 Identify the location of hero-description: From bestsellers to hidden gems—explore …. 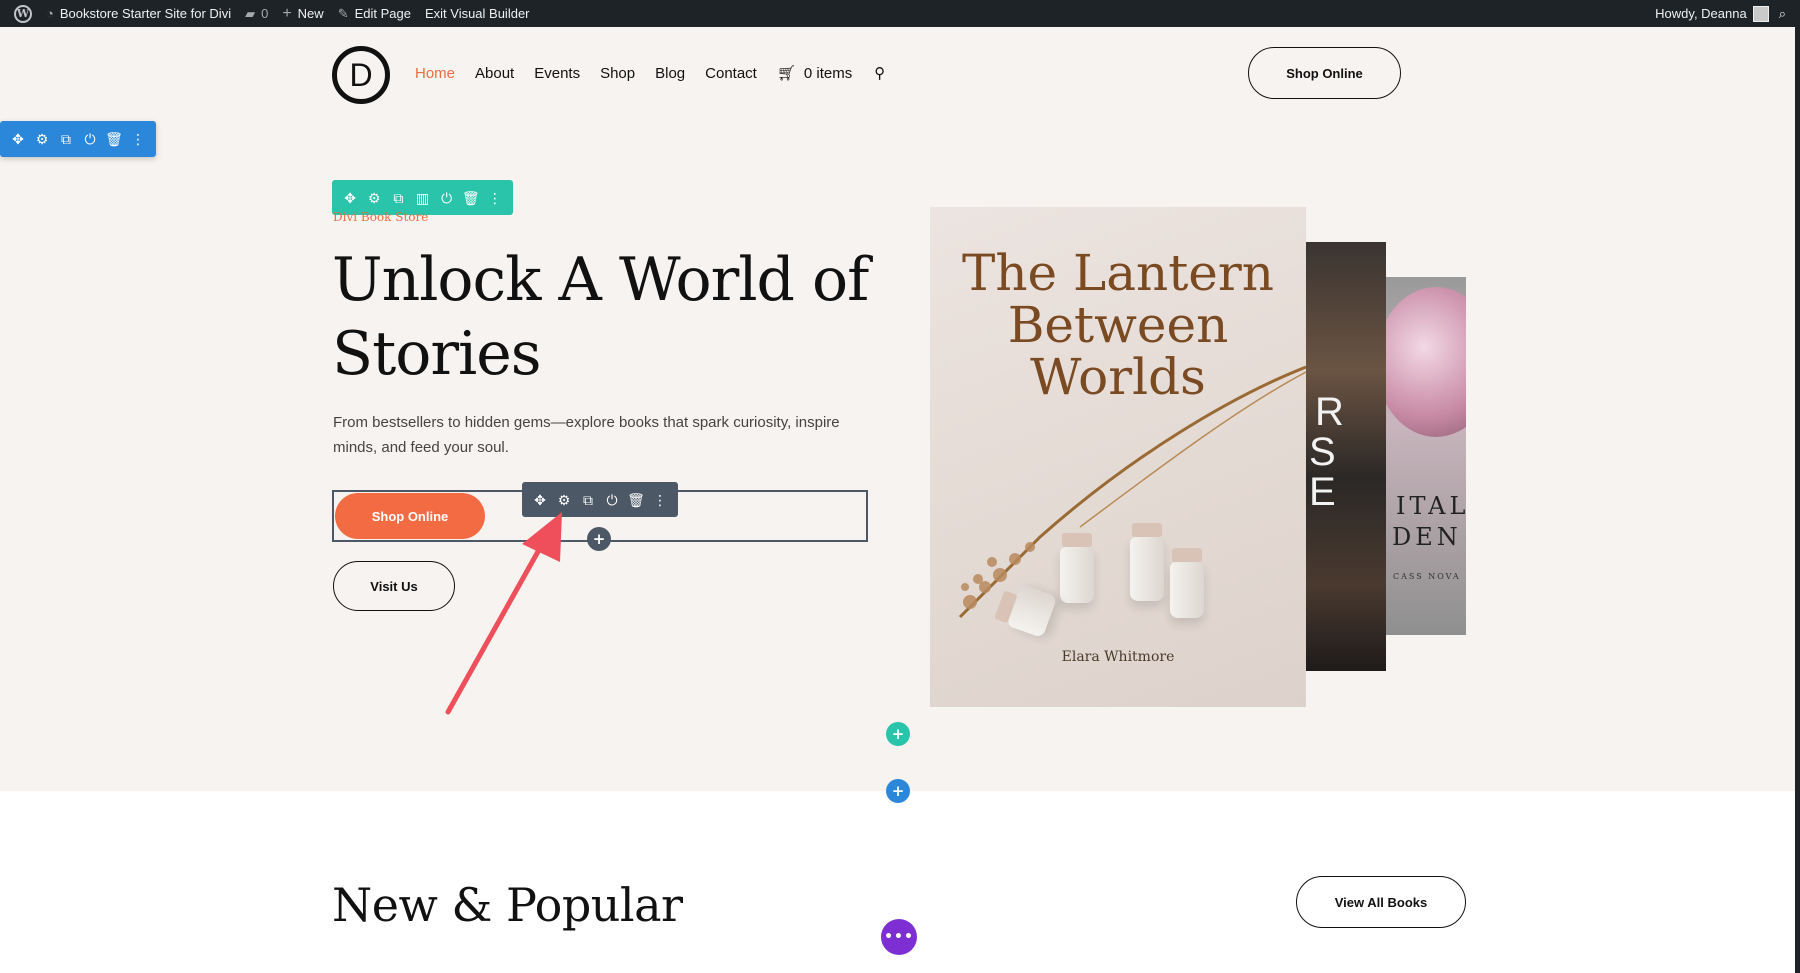
(586, 435).